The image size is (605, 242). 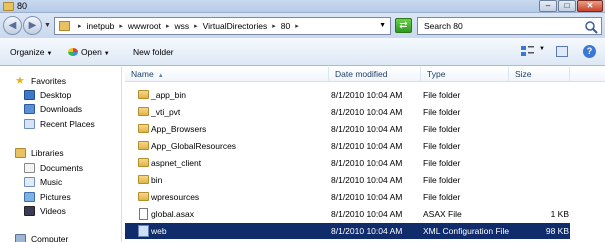 I want to click on nav-recent-places: Recent Places, so click(x=59, y=124).